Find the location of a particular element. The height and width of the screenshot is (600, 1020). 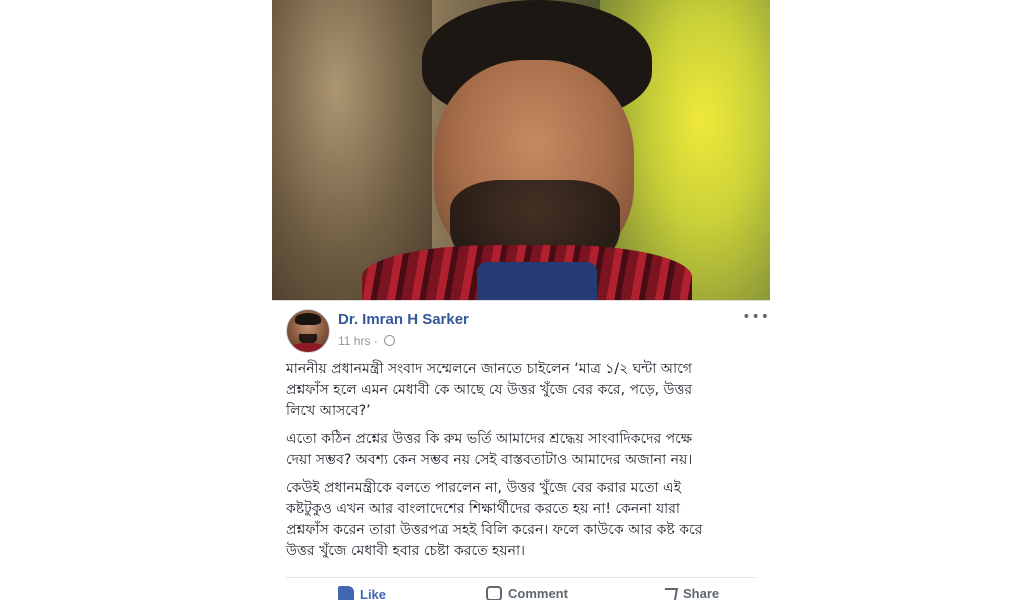

photo-shirt is located at coordinates (537, 281).